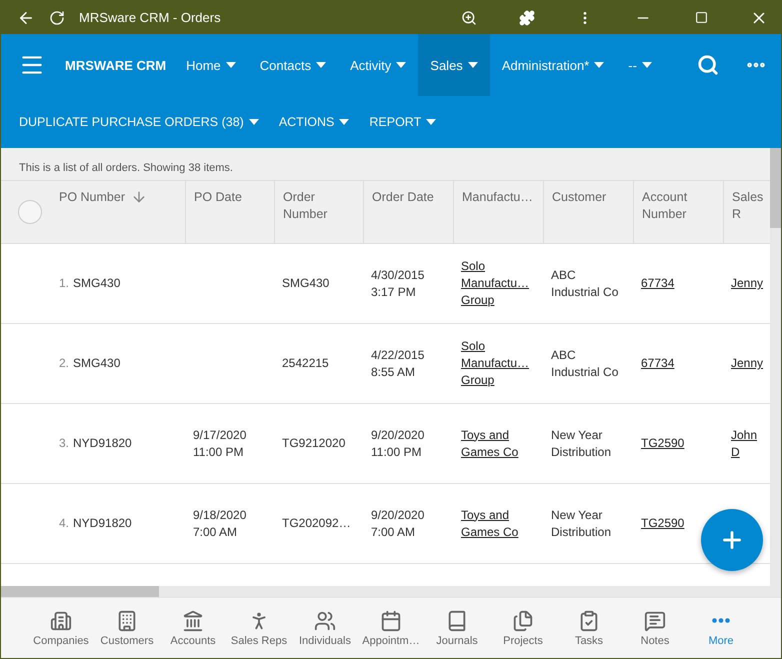 This screenshot has width=782, height=659. What do you see at coordinates (115, 65) in the screenshot?
I see `brand-title: MRSWARE CRM` at bounding box center [115, 65].